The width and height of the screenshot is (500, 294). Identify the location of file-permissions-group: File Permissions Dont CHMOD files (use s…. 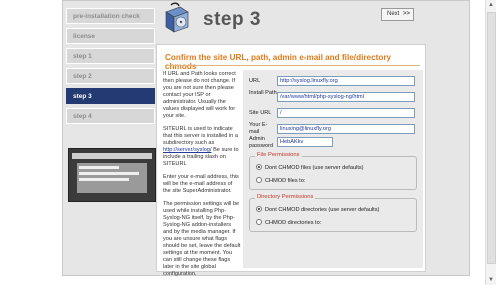
(333, 171).